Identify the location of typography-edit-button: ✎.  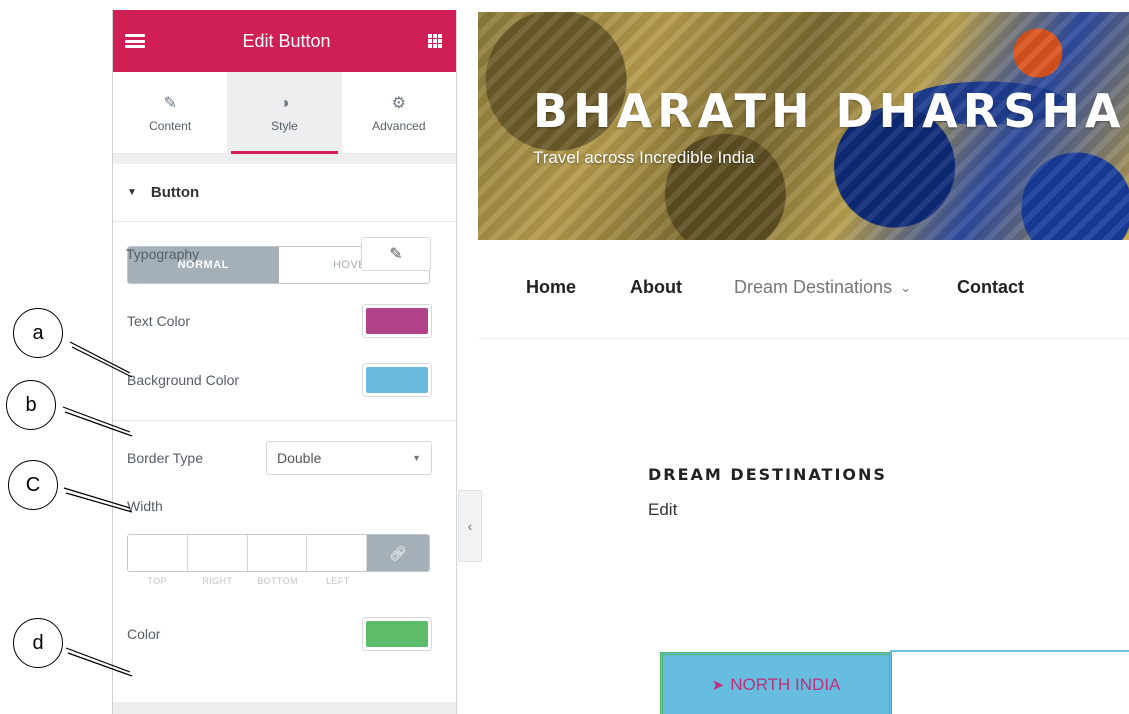
(396, 254).